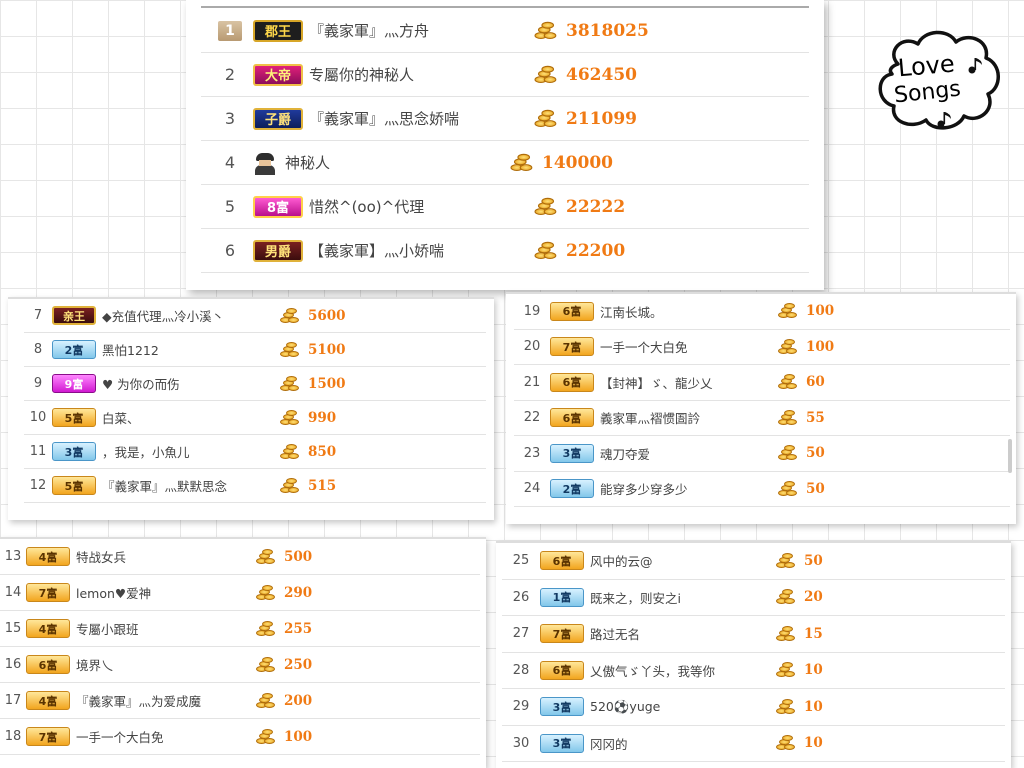  Describe the element at coordinates (683, 597) in the screenshot. I see `user-name: 既来之，则安之i` at that location.